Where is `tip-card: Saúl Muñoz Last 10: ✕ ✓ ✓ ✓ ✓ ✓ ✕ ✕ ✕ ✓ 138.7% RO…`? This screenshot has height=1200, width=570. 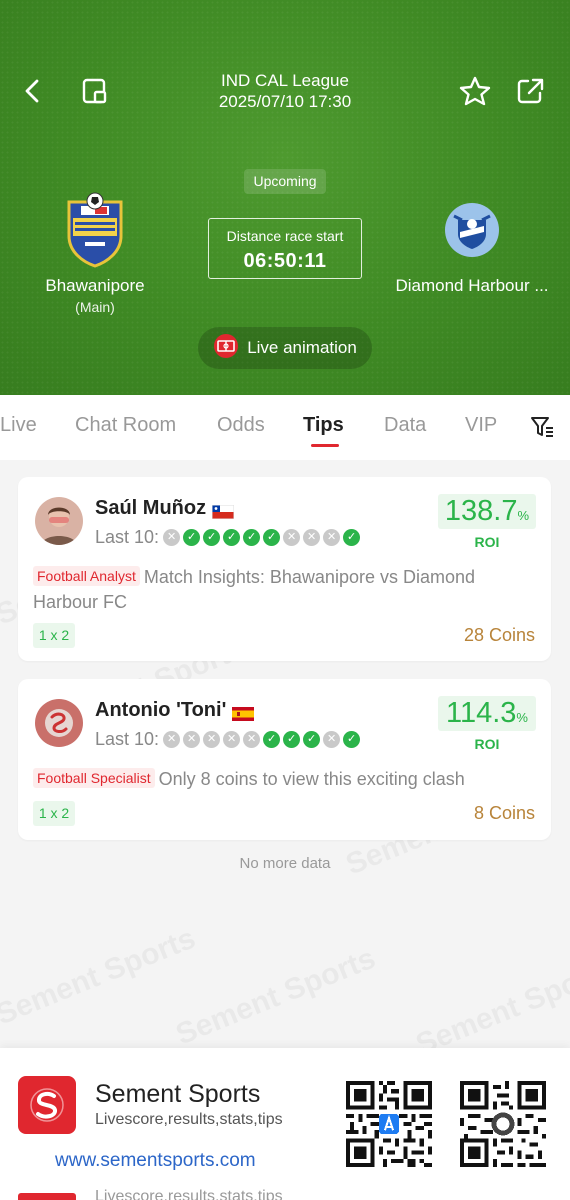 tip-card: Saúl Muñoz Last 10: ✕ ✓ ✓ ✓ ✓ ✓ ✕ ✕ ✕ ✓ 138.7% RO… is located at coordinates (284, 569).